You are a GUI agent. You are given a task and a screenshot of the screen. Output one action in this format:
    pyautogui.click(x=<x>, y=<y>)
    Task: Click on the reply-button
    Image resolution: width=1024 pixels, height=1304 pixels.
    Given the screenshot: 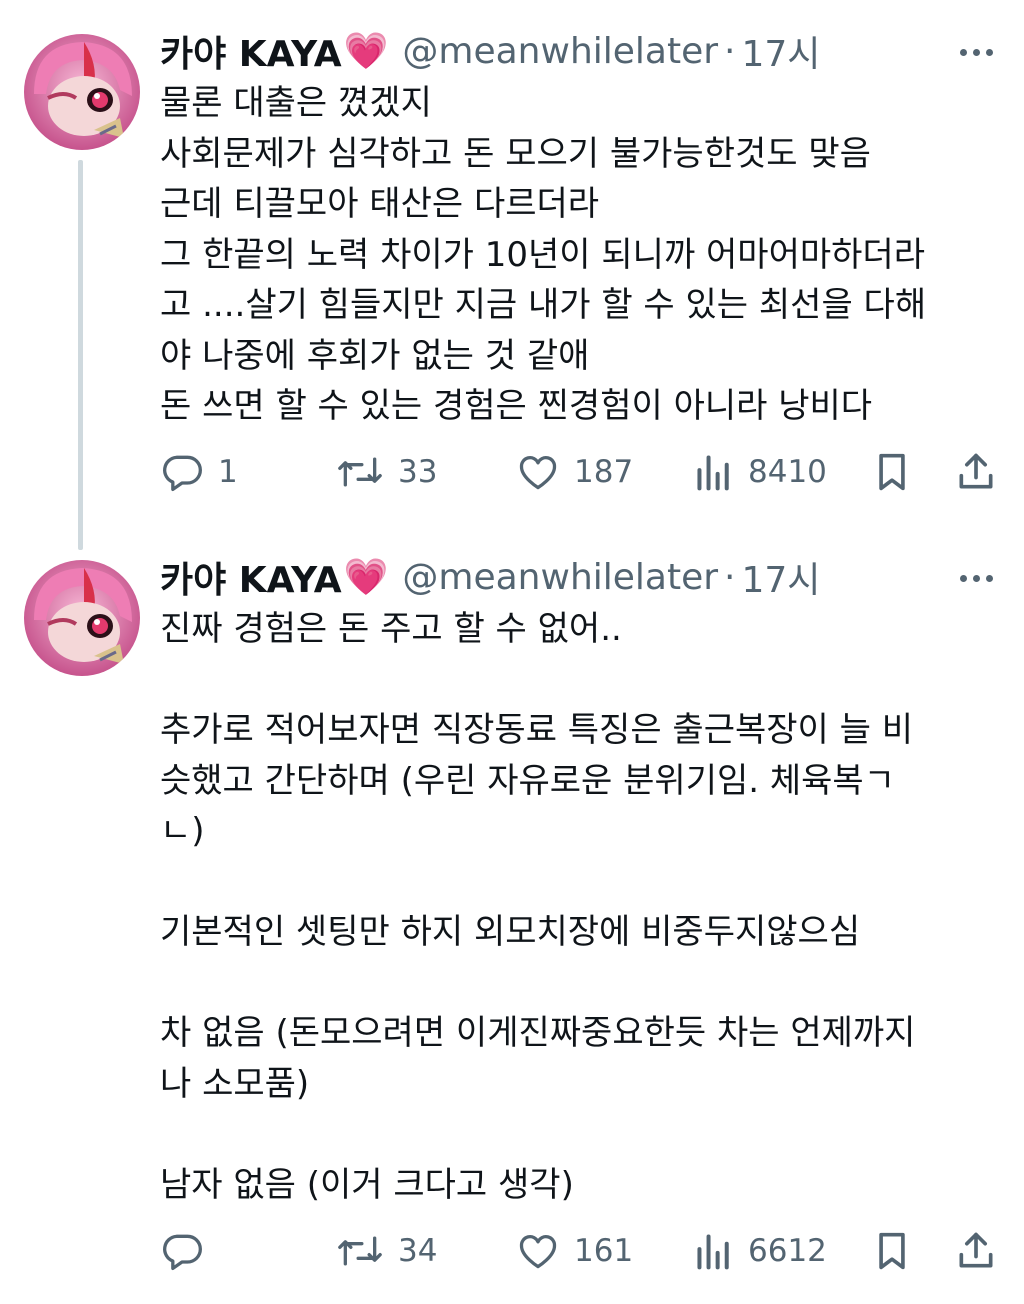 What is the action you would take?
    pyautogui.click(x=189, y=1251)
    